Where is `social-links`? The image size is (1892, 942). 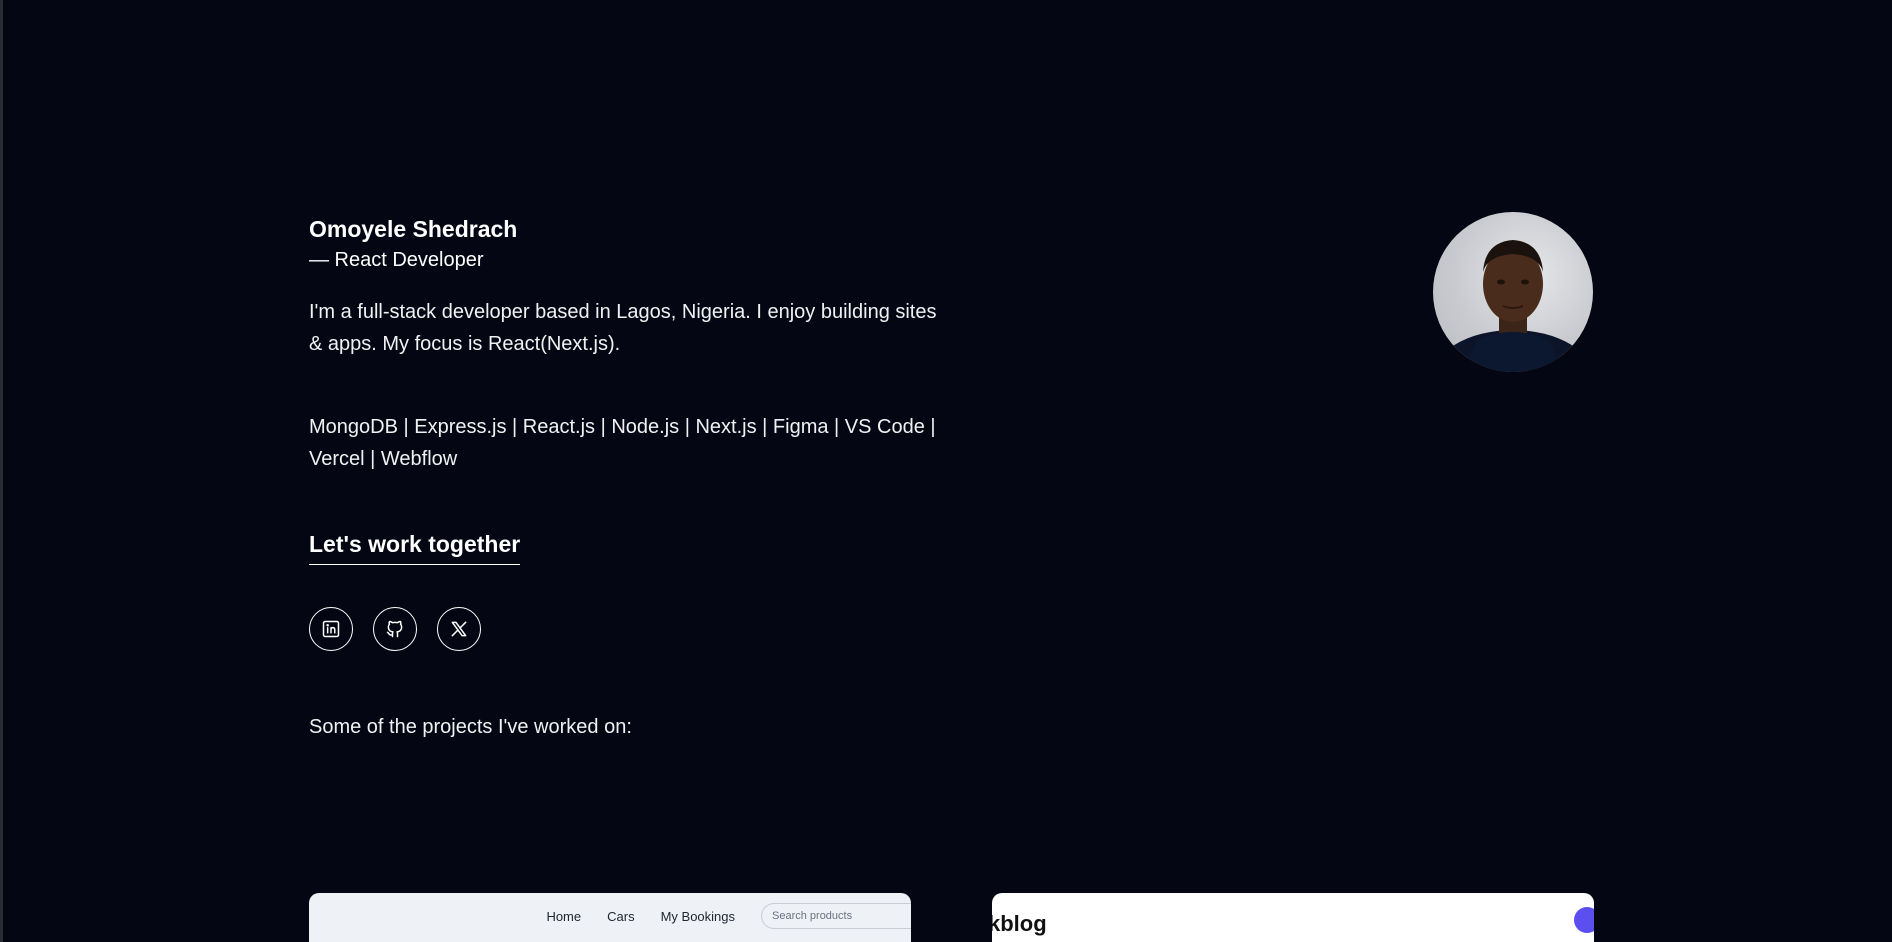 social-links is located at coordinates (395, 629).